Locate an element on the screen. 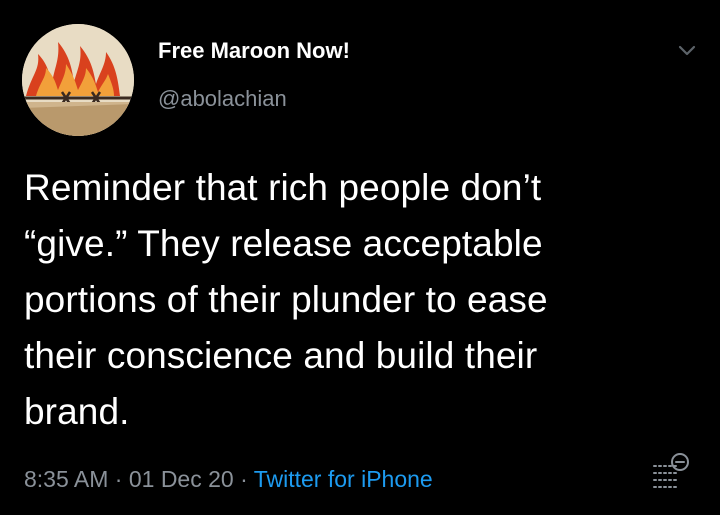 Image resolution: width=720 pixels, height=515 pixels. tweet-time: 8:35 AM is located at coordinates (66, 479).